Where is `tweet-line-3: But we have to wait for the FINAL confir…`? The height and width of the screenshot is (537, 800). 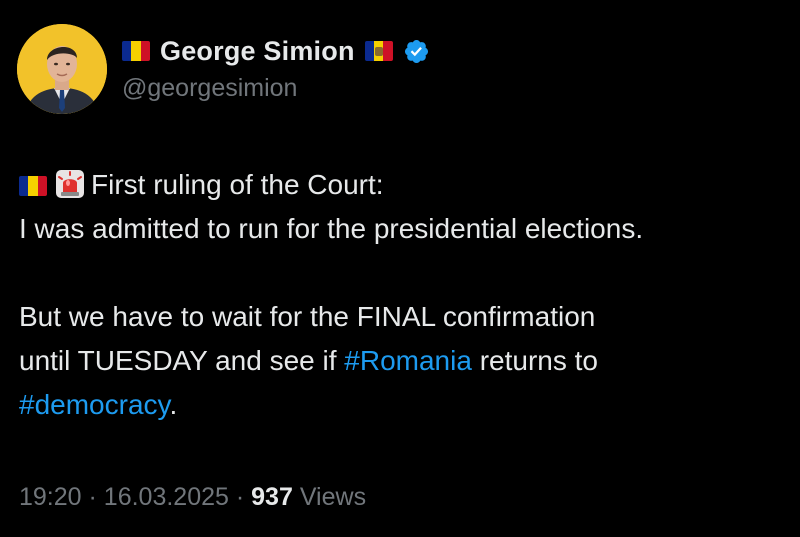
tweet-line-3: But we have to wait for the FINAL confir… is located at coordinates (307, 316).